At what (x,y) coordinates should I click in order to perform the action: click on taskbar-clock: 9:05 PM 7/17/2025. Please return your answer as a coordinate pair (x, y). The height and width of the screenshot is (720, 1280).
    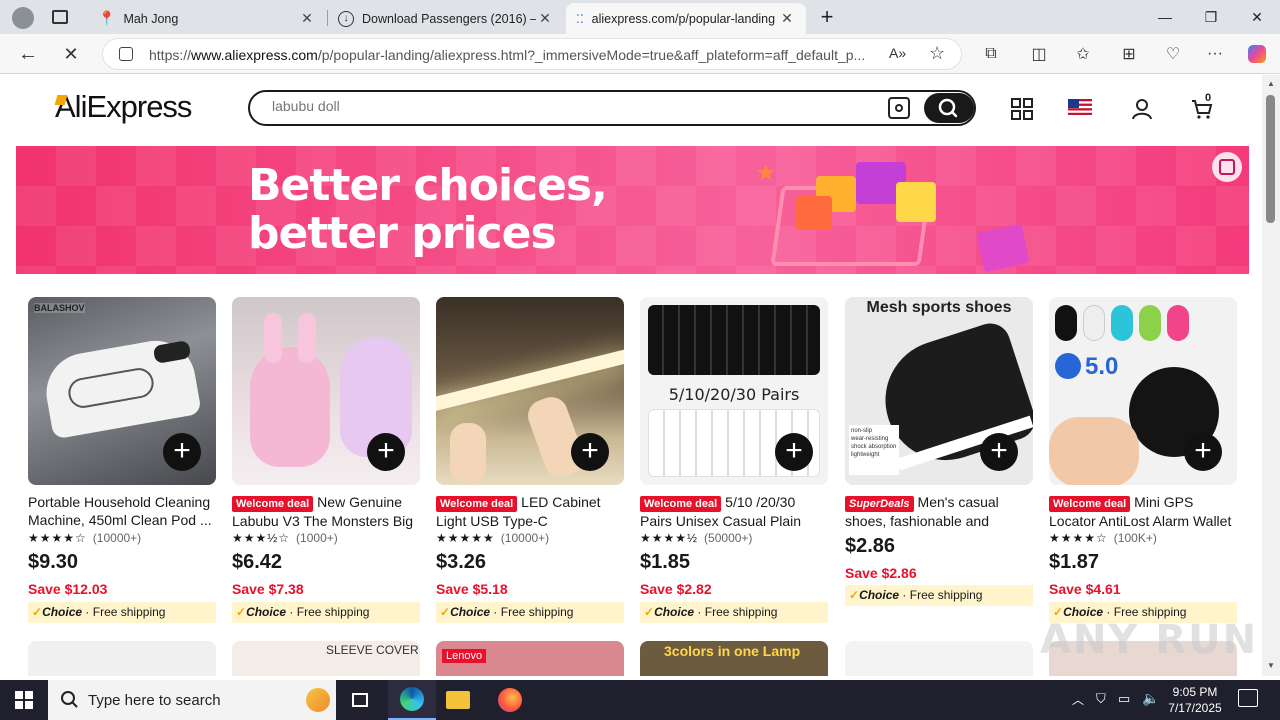
    Looking at the image, I should click on (1195, 700).